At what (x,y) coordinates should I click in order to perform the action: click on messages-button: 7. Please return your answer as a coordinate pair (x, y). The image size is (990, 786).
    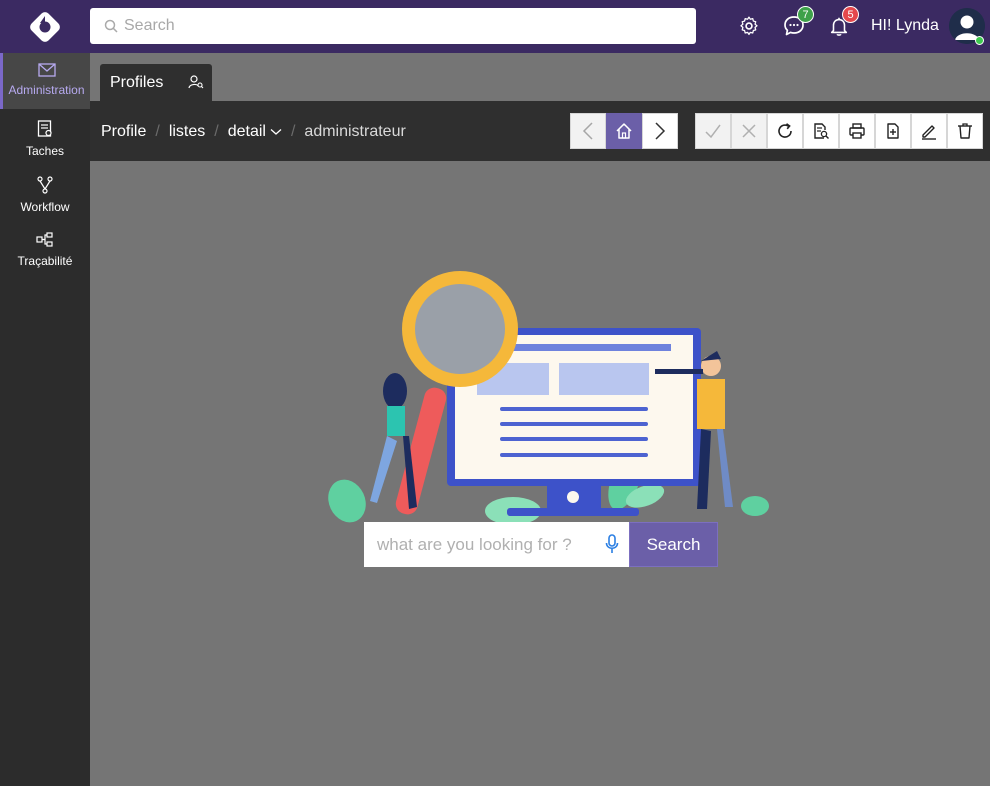
    Looking at the image, I should click on (796, 24).